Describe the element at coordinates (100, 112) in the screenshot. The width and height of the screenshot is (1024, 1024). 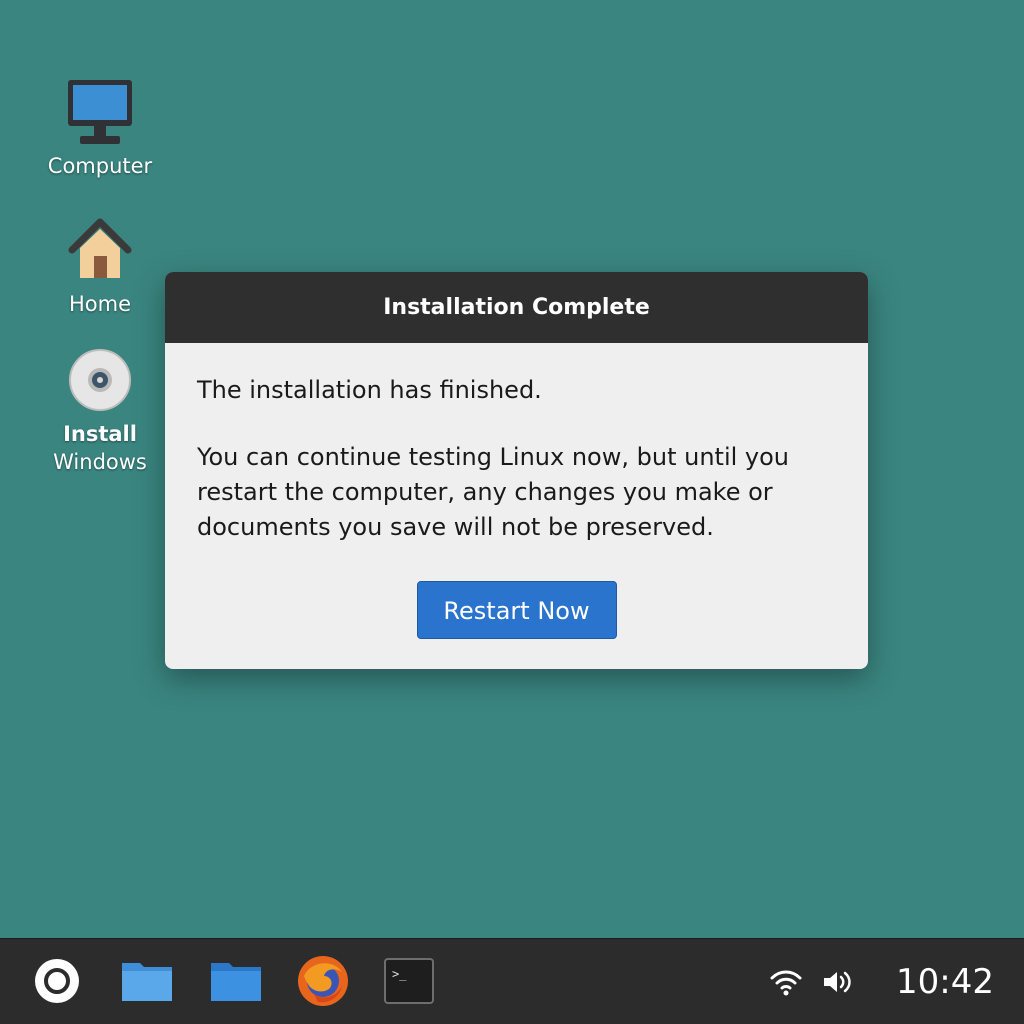
I see `computer-icon` at that location.